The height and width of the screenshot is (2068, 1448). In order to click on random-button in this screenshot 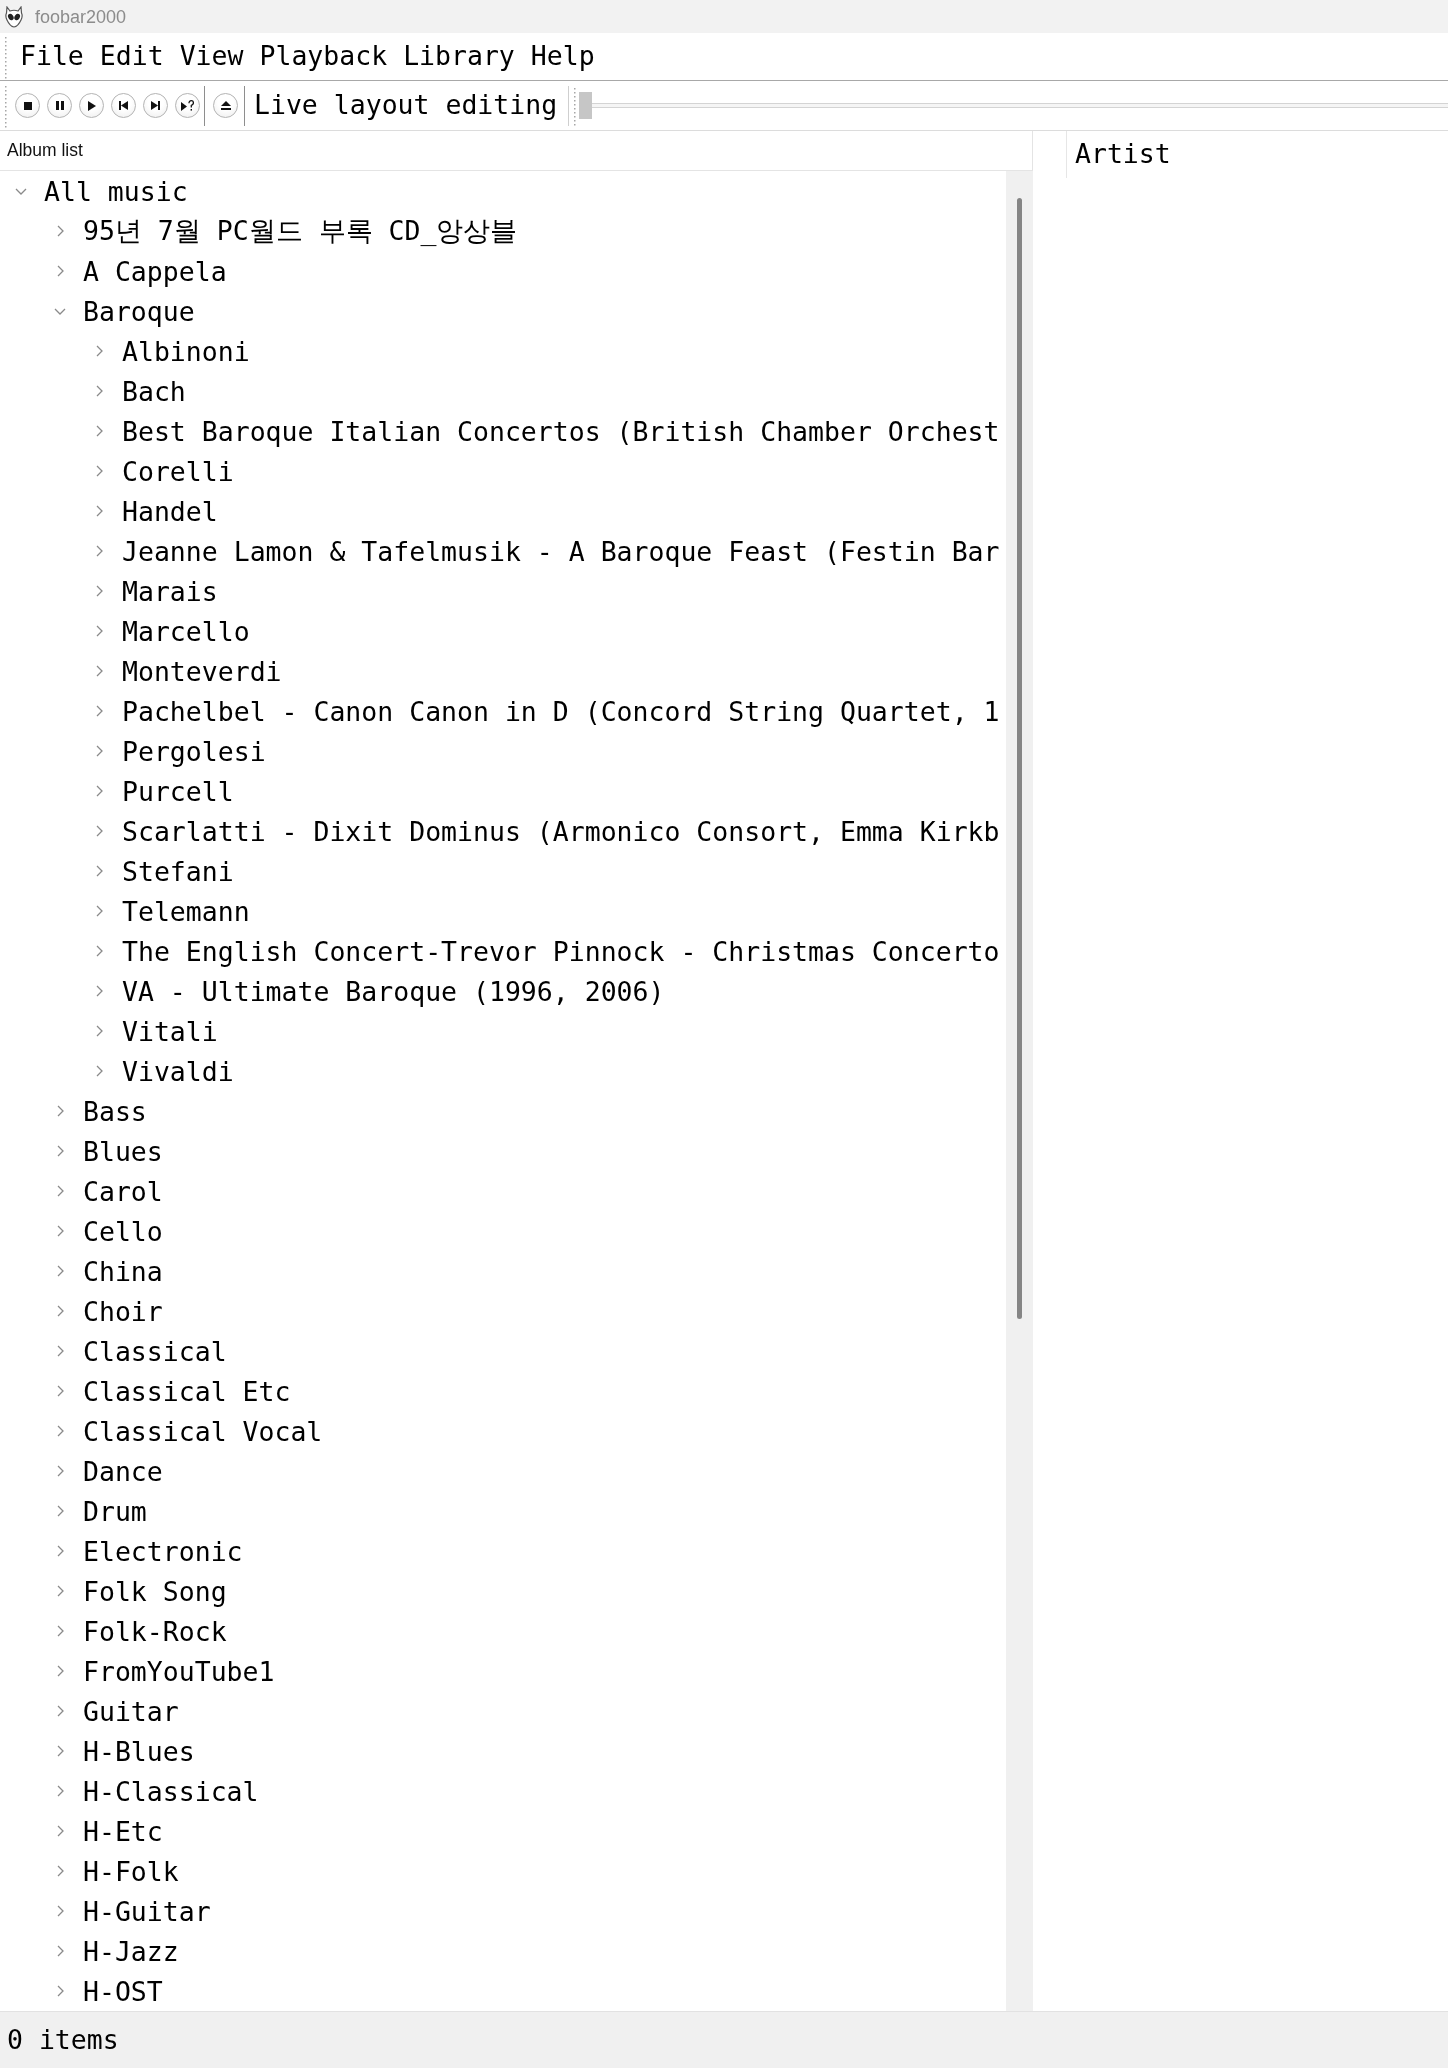, I will do `click(187, 105)`.